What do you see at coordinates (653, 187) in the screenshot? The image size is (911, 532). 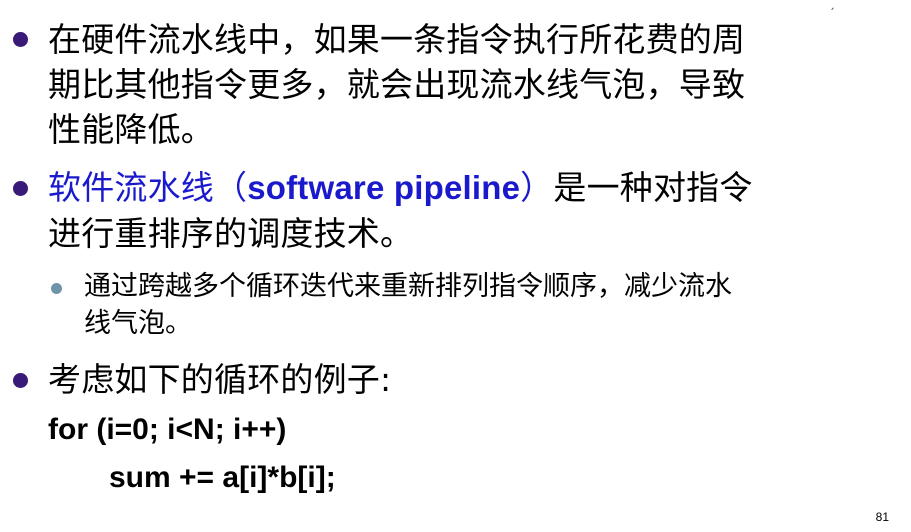 I see `bullet-2-line-1-rest: 是一种对指令` at bounding box center [653, 187].